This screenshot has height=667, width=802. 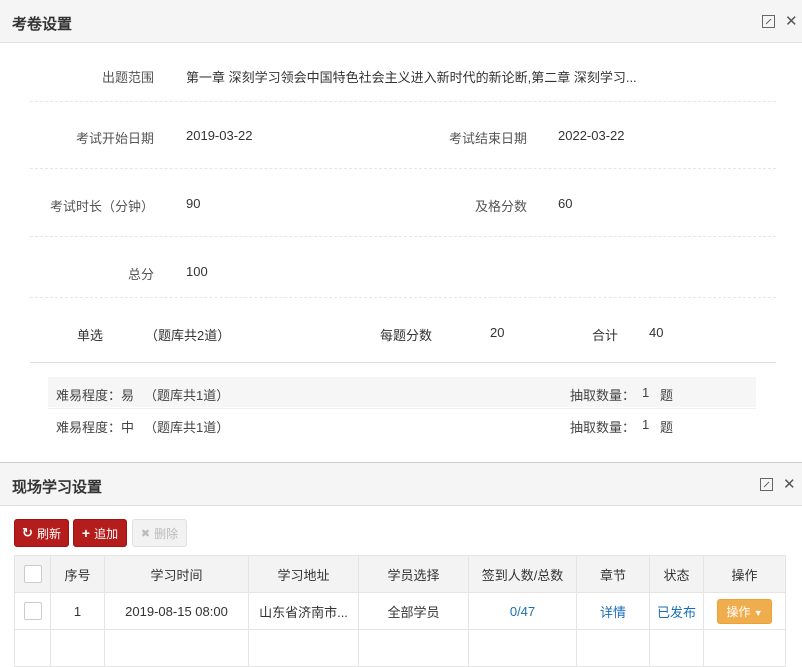 What do you see at coordinates (591, 135) in the screenshot?
I see `end-date-value: 2022-03-22` at bounding box center [591, 135].